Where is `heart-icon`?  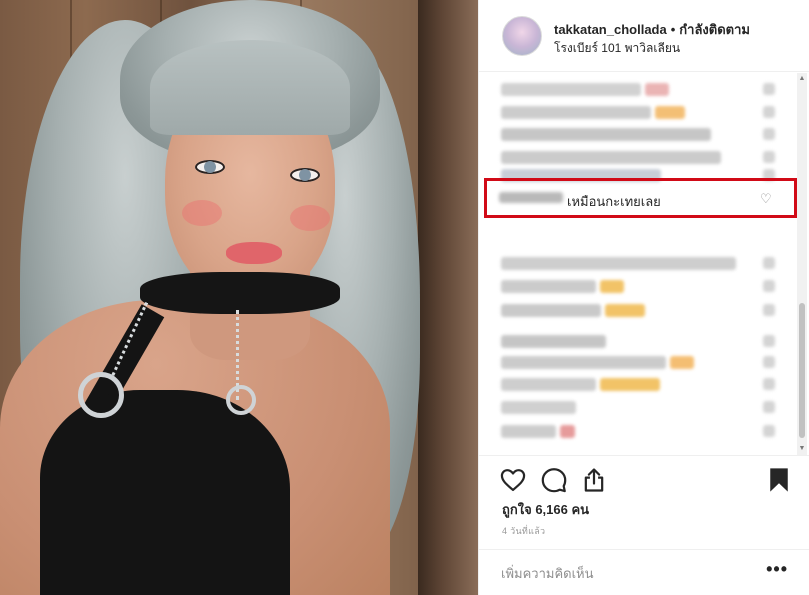
heart-icon is located at coordinates (513, 480).